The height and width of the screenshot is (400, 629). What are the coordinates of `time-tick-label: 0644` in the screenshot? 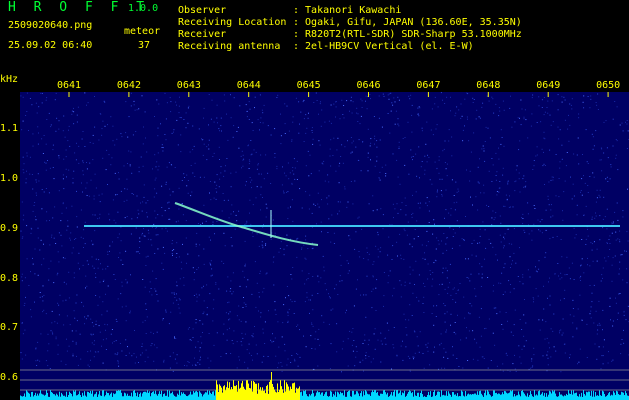 It's located at (248, 85).